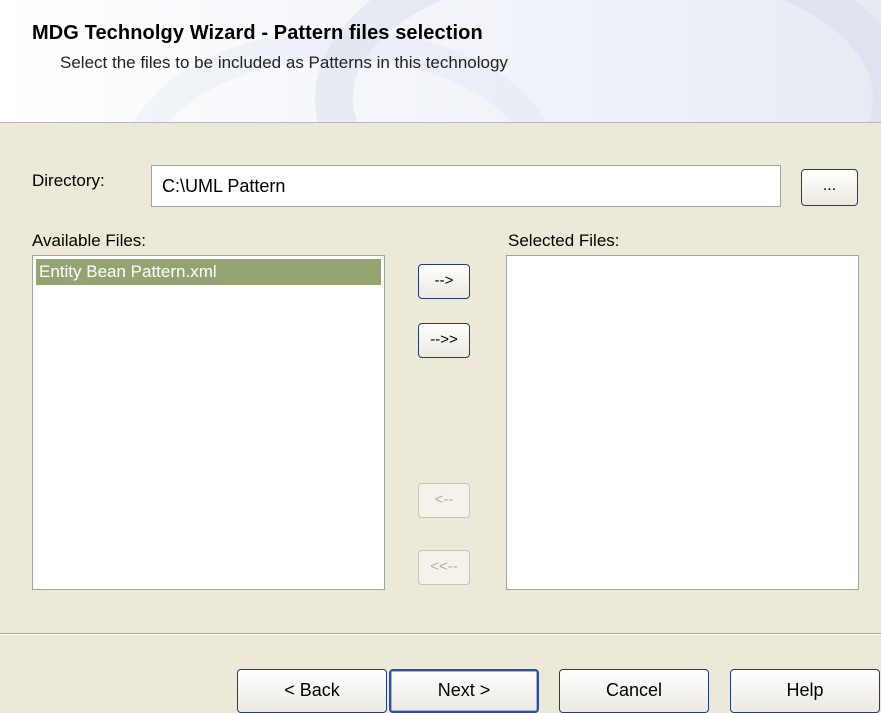 The width and height of the screenshot is (881, 713). What do you see at coordinates (444, 500) in the screenshot?
I see `remove-file-button: <--` at bounding box center [444, 500].